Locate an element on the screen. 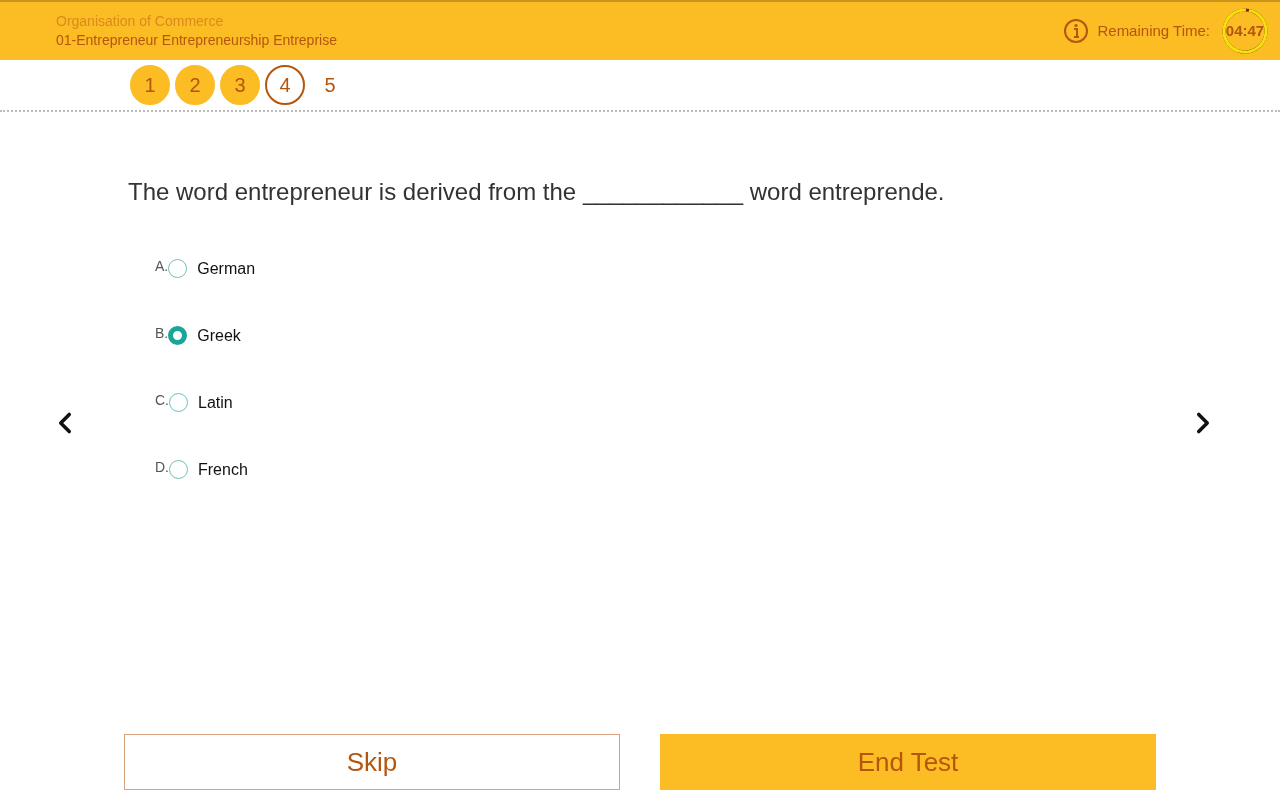  question-number: 4 is located at coordinates (285, 85).